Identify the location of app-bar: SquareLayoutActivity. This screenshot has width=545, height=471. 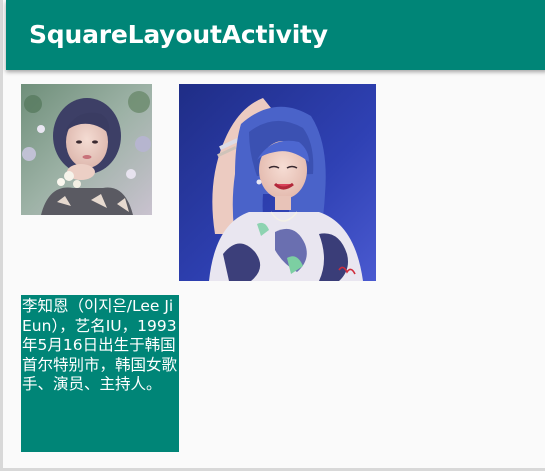
(275, 35).